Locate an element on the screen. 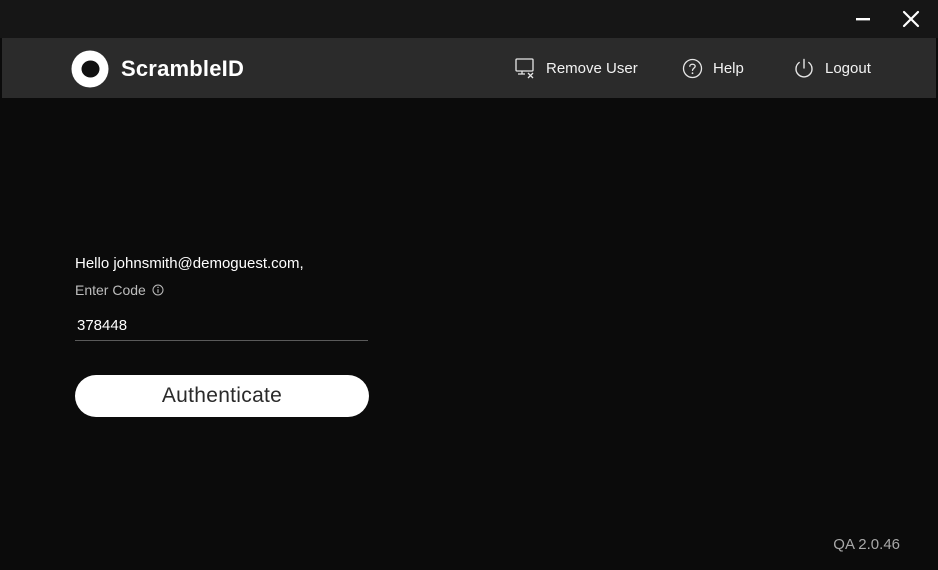  power-icon is located at coordinates (804, 68).